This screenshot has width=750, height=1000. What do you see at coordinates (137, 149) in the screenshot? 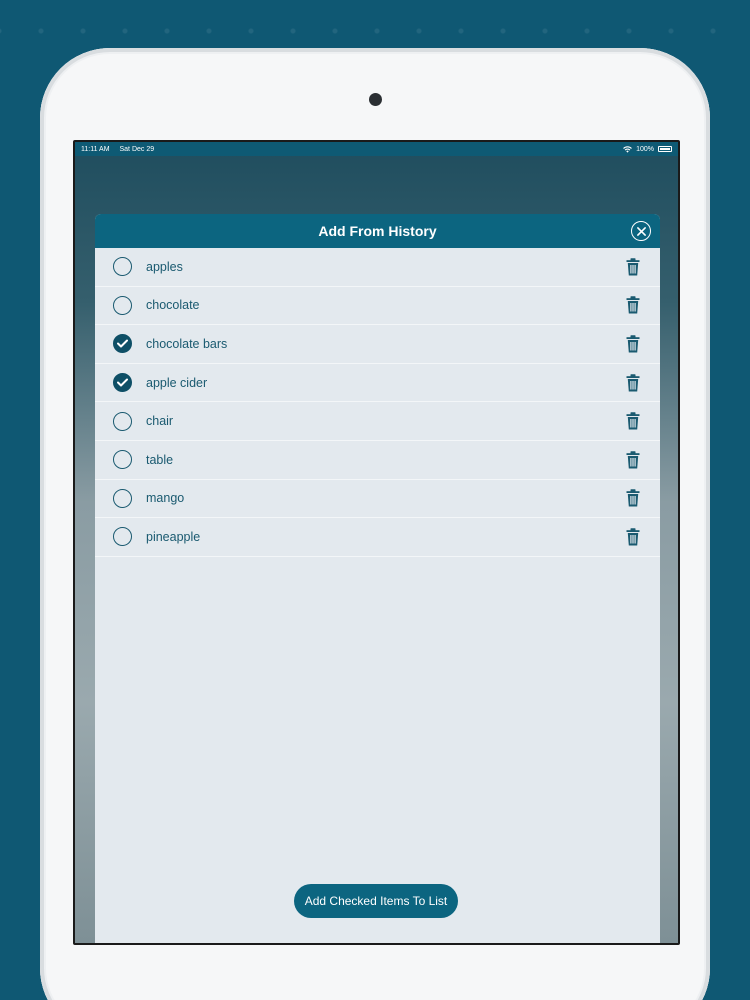
I see `status-date: Sat Dec 29` at bounding box center [137, 149].